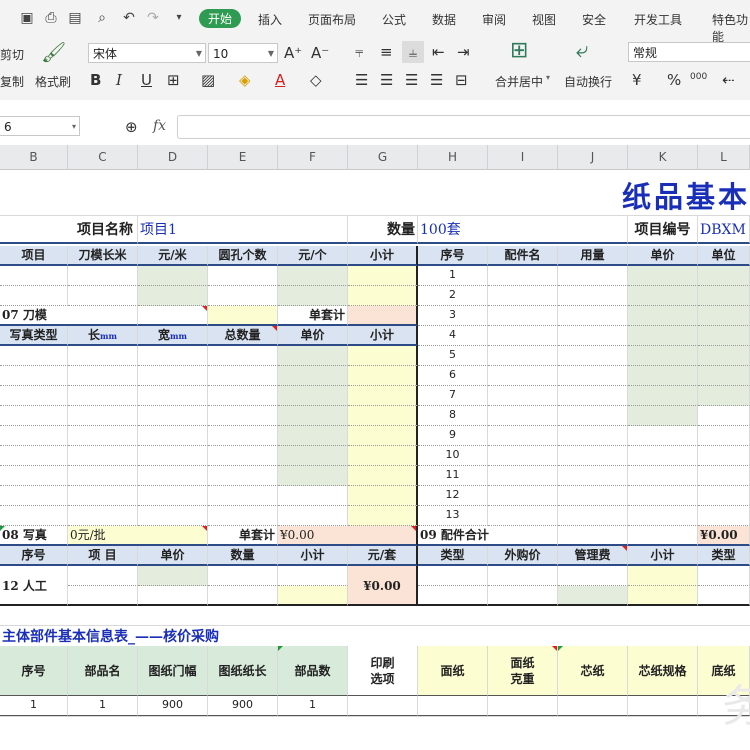 This screenshot has width=750, height=750. I want to click on decrease-font-icon: A⁻, so click(320, 53).